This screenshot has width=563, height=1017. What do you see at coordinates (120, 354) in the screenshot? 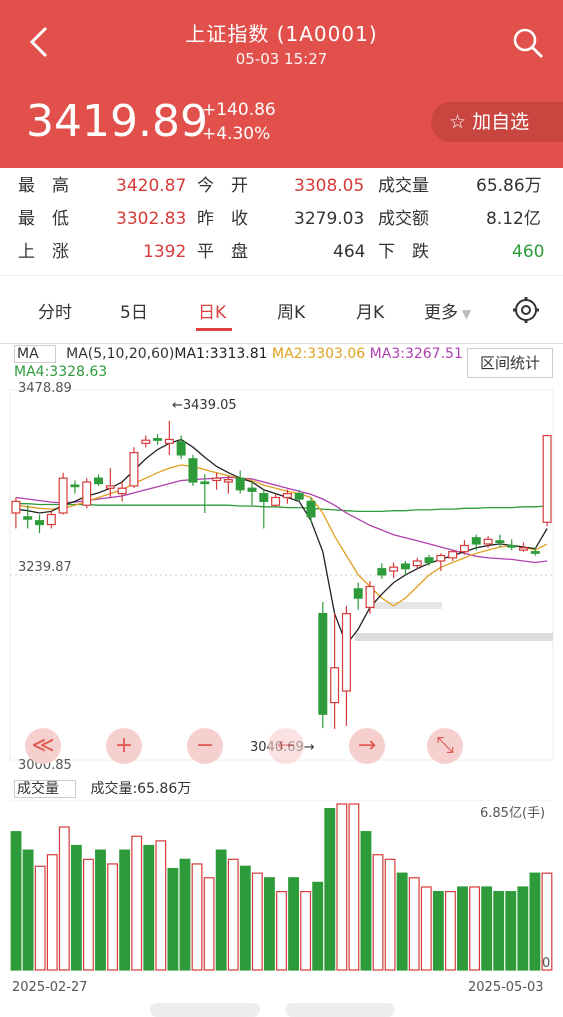
I see `ma-params: MA(5,10,20,60)` at bounding box center [120, 354].